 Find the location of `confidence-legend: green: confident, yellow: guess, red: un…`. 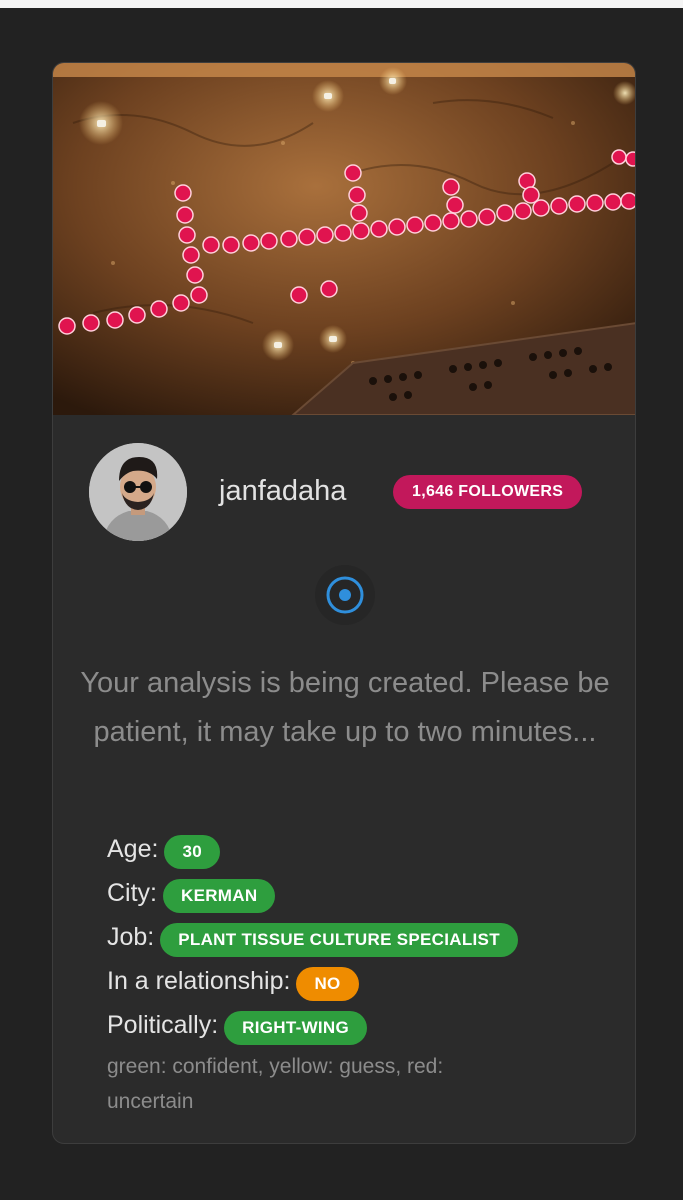

confidence-legend: green: confident, yellow: guess, red: un… is located at coordinates (275, 1084).